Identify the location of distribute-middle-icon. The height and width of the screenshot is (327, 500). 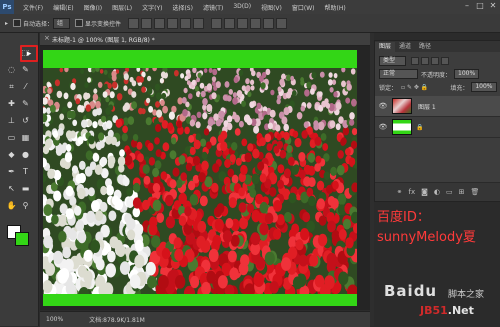
(230, 23).